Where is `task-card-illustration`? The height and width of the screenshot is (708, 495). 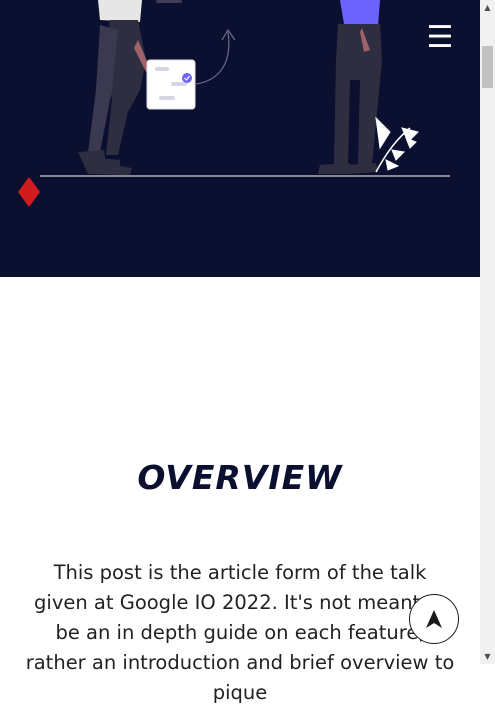 task-card-illustration is located at coordinates (191, 69).